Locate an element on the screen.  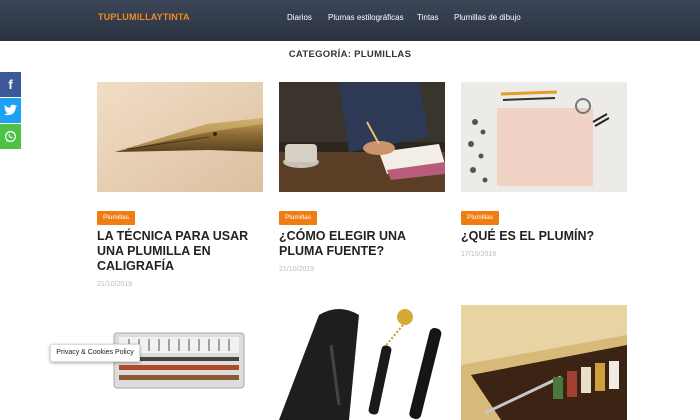
pen-nib-photo is located at coordinates (180, 137).